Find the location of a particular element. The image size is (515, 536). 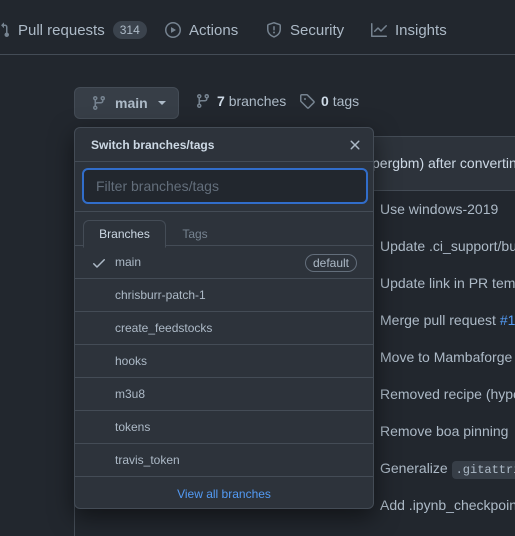

commit-message: Use windows-2019 is located at coordinates (439, 209).